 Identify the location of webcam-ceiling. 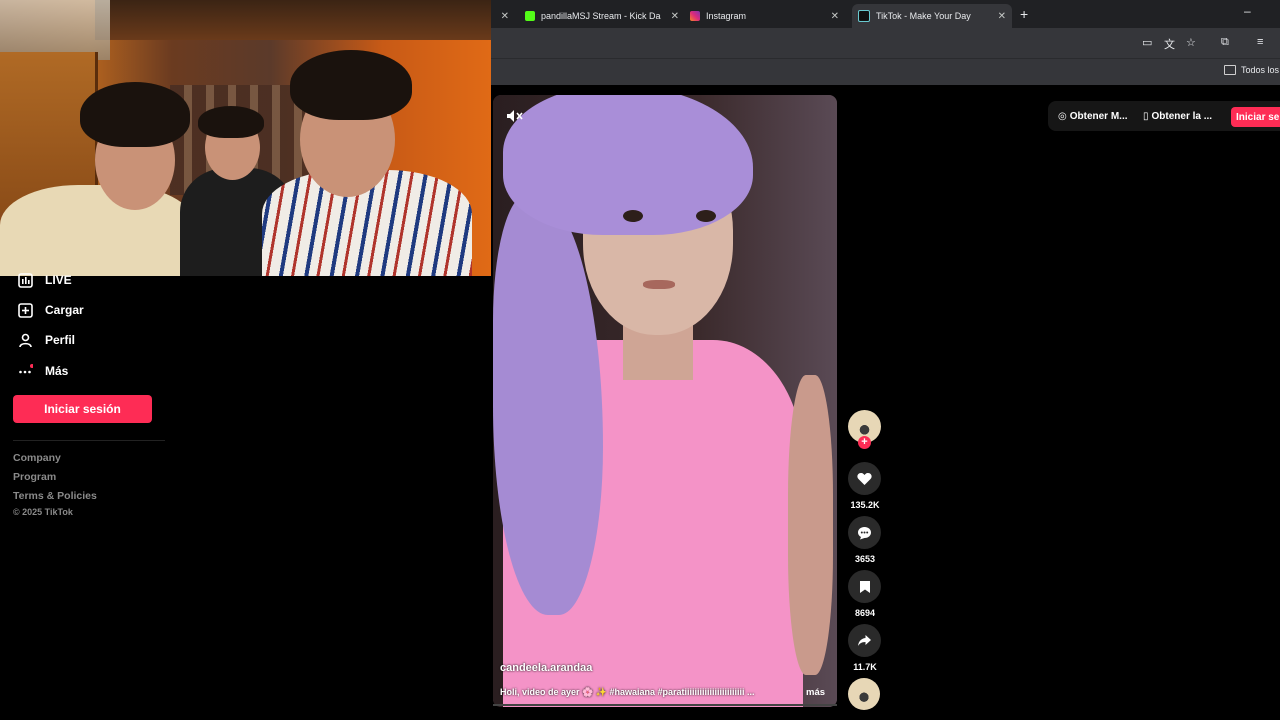
(293, 20).